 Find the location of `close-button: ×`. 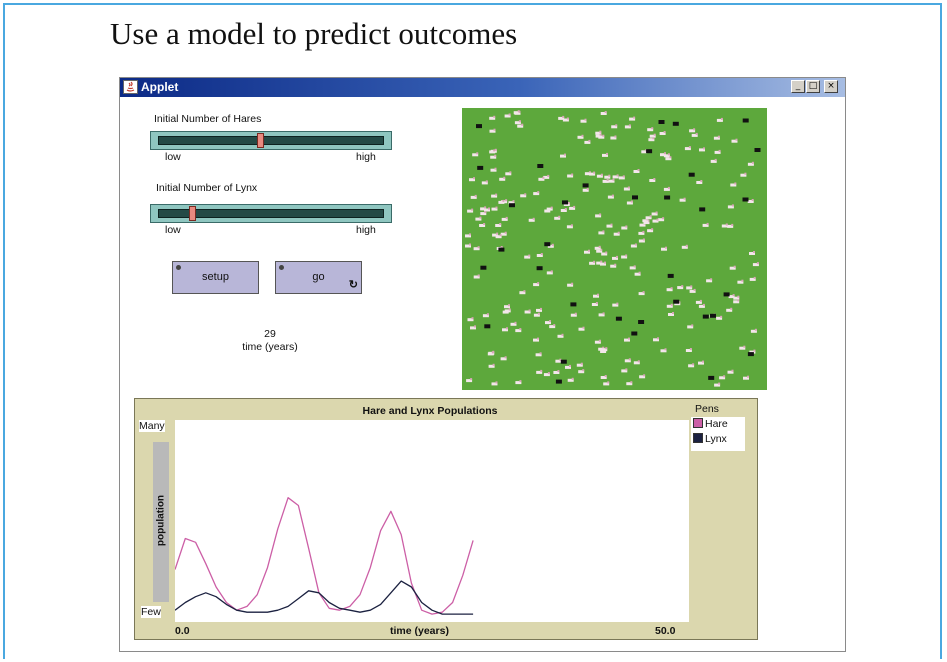

close-button: × is located at coordinates (831, 86).